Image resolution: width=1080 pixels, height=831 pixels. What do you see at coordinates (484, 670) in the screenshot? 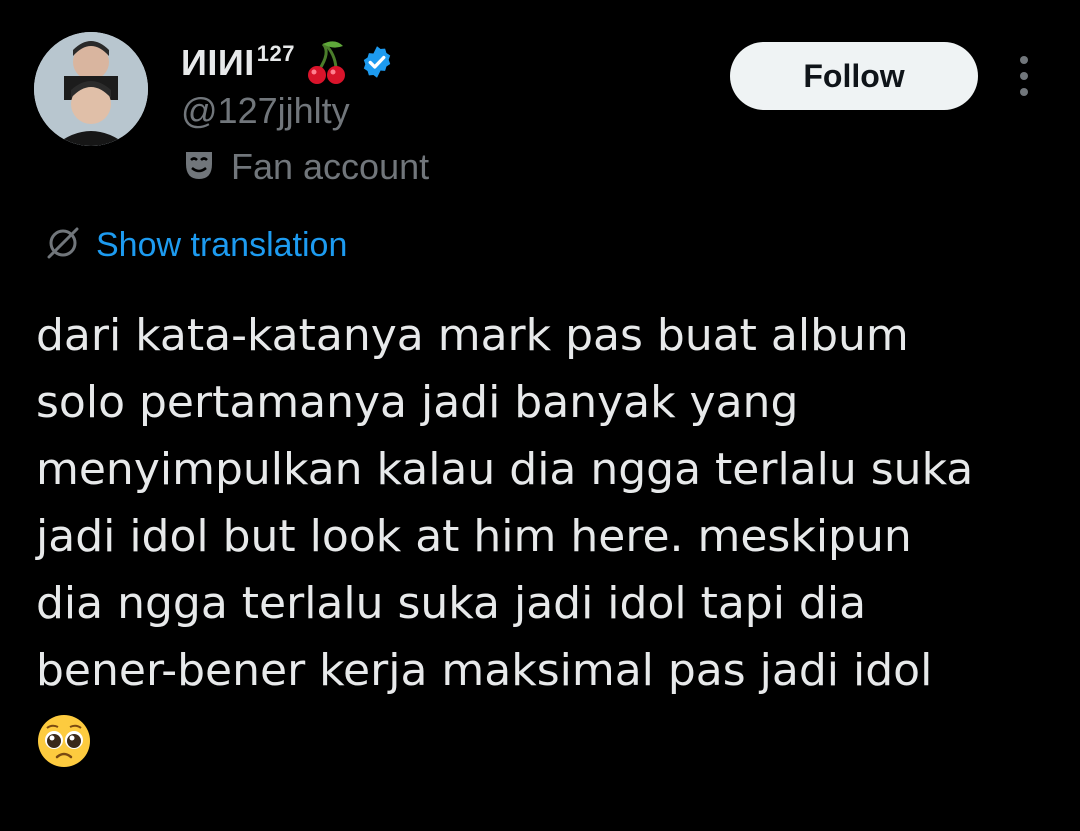
I see `tweet-line: bener-bener kerja maksimal pas jadi idol` at bounding box center [484, 670].